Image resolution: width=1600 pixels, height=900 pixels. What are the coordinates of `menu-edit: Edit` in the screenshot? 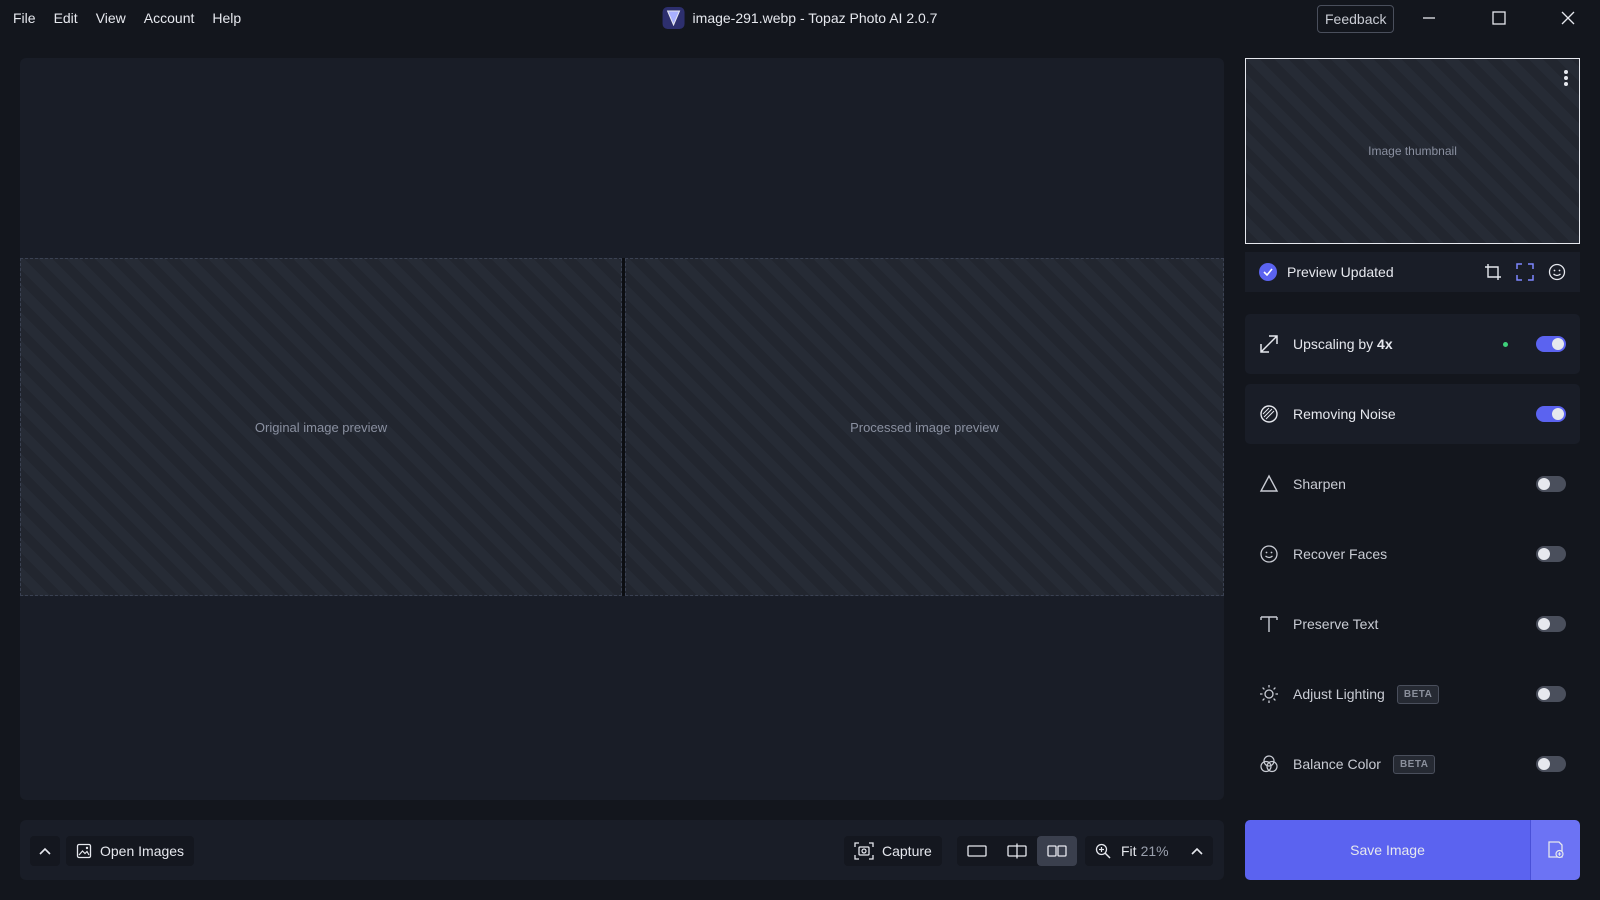 It's located at (66, 18).